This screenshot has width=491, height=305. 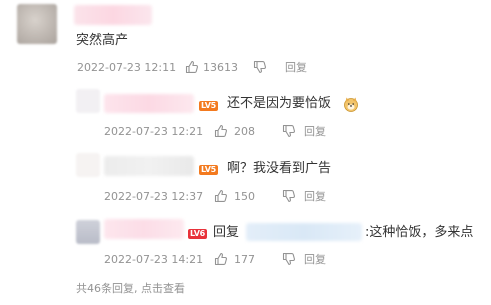 I want to click on reply-1-avatar, so click(x=88, y=101).